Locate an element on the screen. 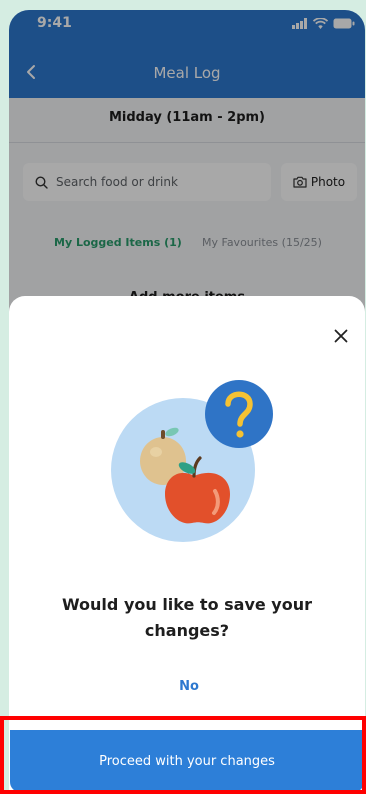 Image resolution: width=366 pixels, height=794 pixels. question-mark-icon is located at coordinates (239, 414).